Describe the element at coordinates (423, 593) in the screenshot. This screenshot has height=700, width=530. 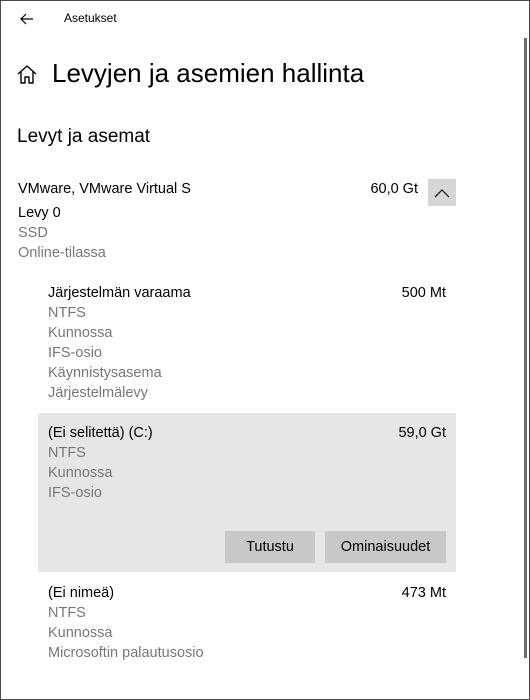
I see `volume-size: 473 Mt` at that location.